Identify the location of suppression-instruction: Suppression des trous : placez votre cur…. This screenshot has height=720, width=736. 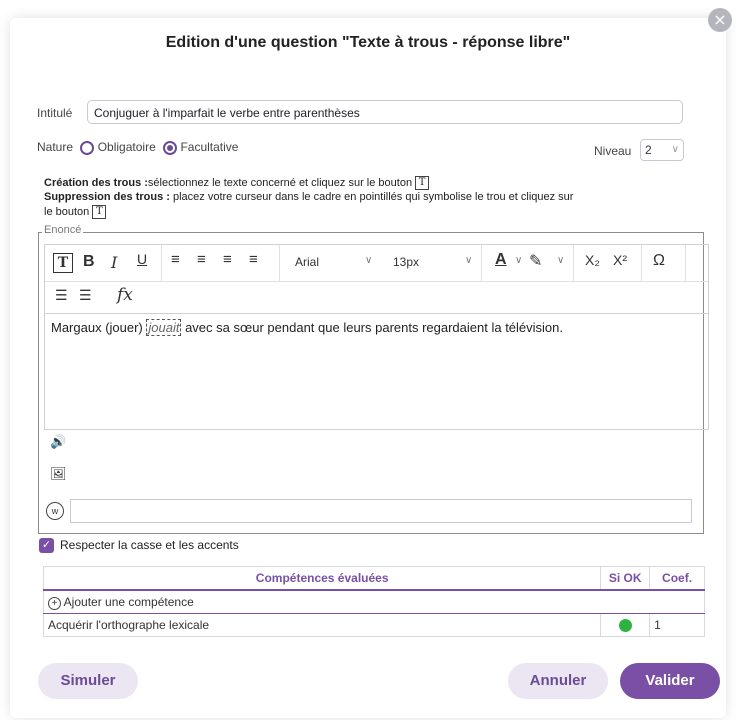
(374, 197).